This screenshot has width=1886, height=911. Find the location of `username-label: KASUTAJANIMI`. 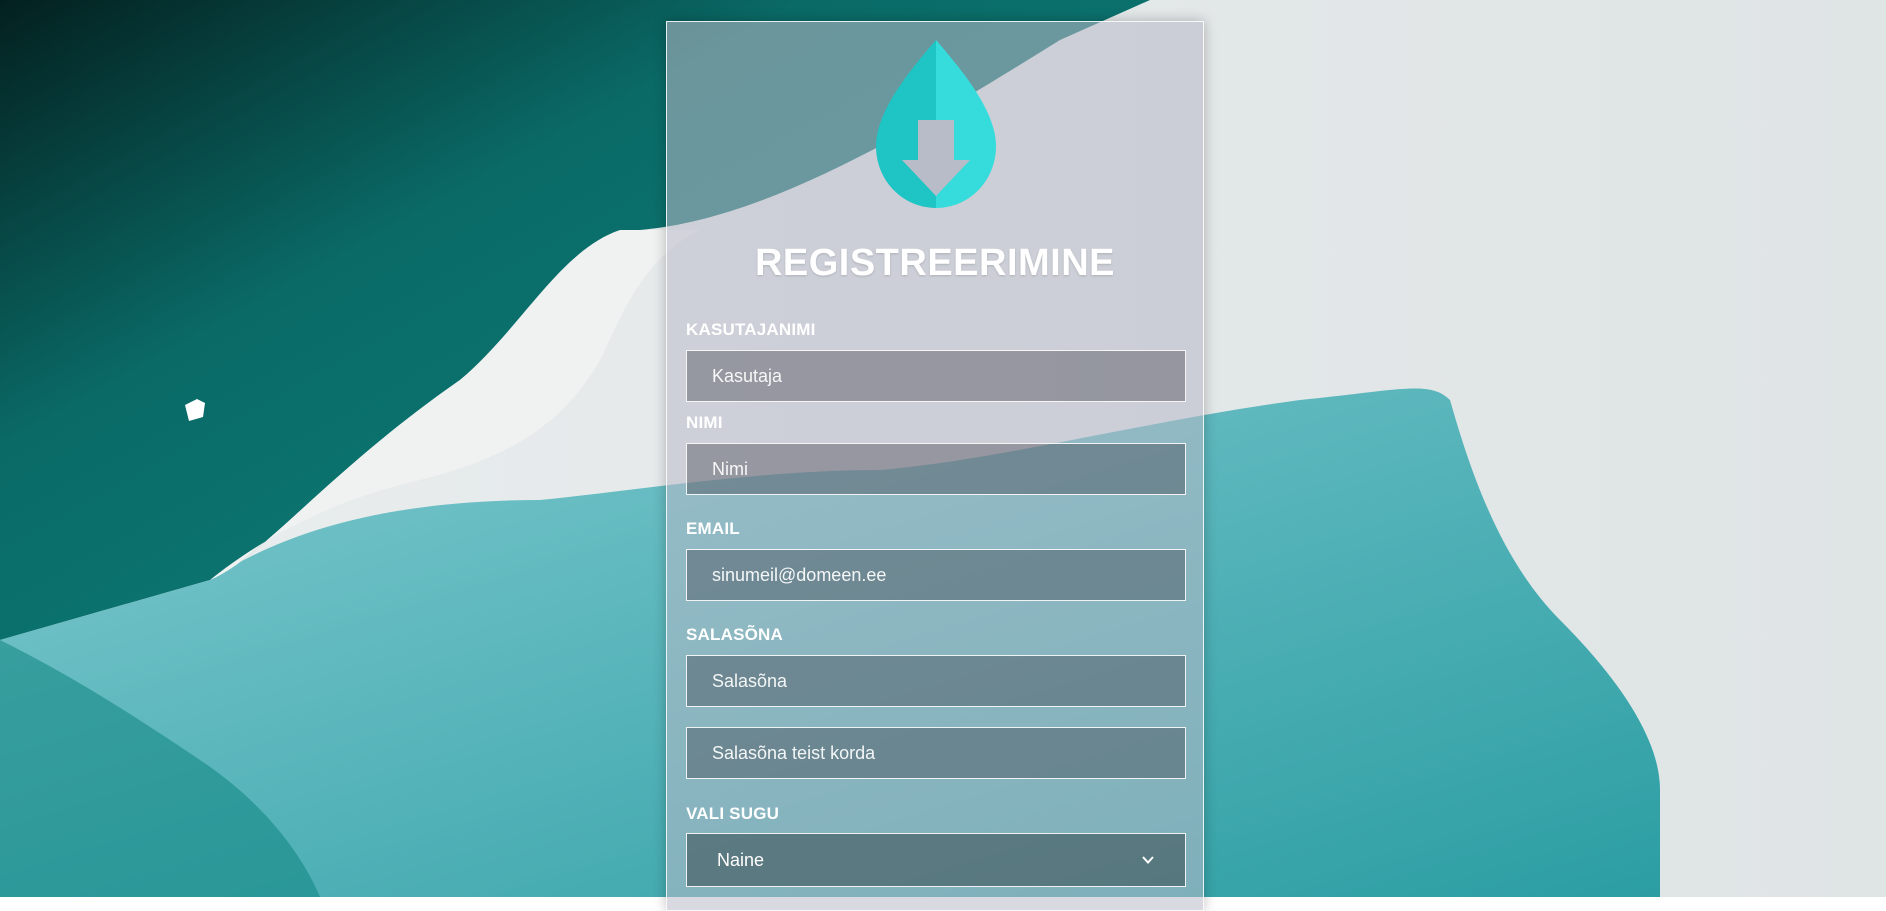

username-label: KASUTAJANIMI is located at coordinates (751, 329).